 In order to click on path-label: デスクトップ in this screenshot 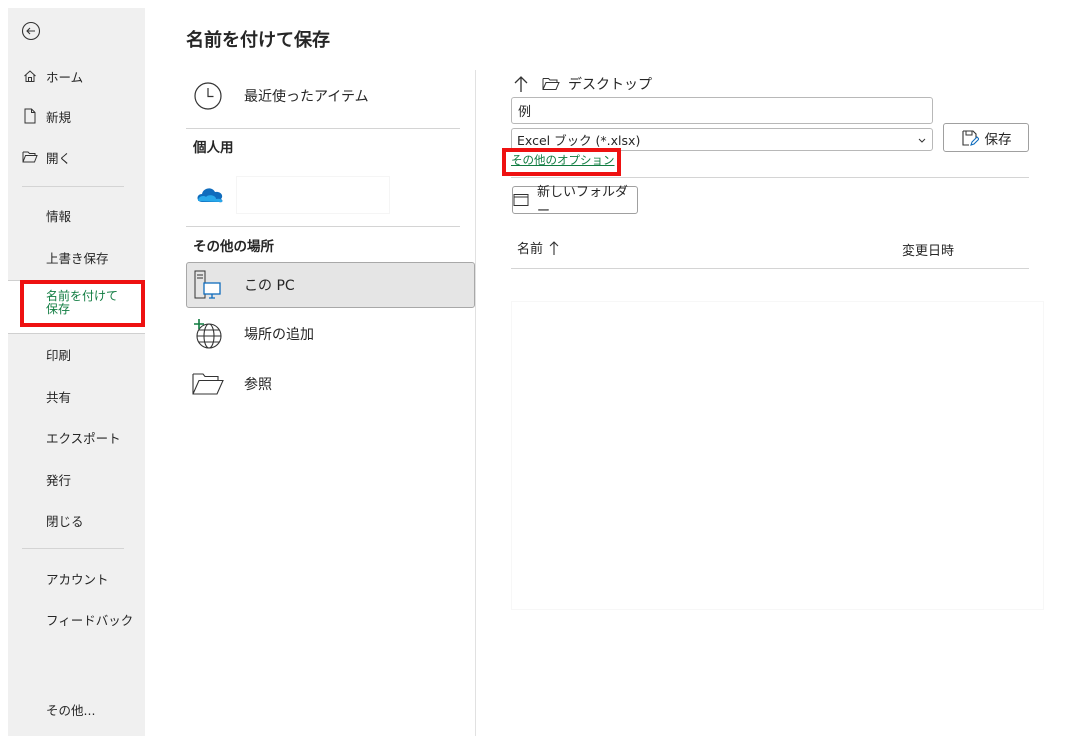, I will do `click(610, 84)`.